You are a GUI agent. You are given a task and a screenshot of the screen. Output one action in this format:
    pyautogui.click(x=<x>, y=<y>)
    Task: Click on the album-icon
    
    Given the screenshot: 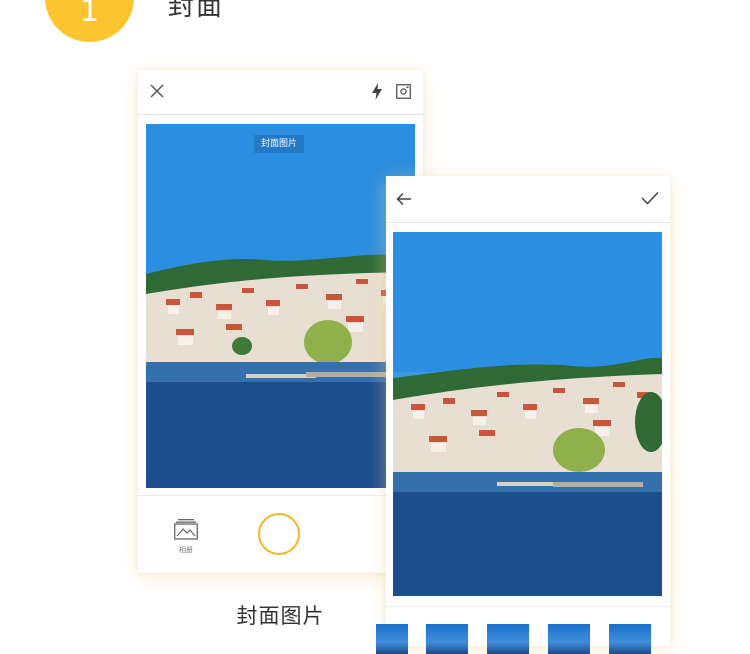 What is the action you would take?
    pyautogui.click(x=186, y=529)
    